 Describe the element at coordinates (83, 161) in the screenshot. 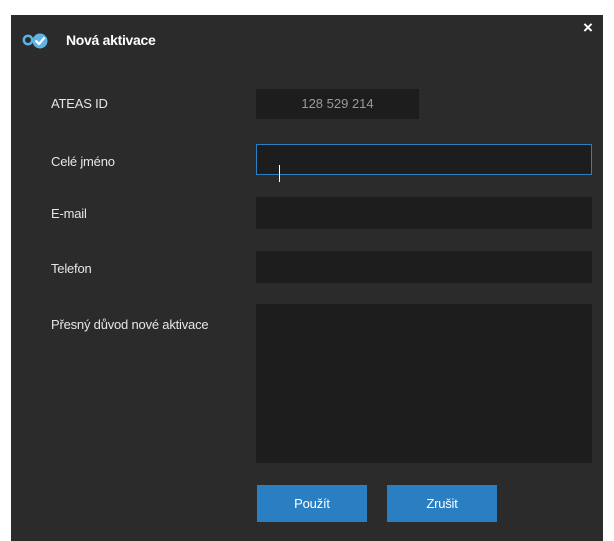

I see `full-name-label: Celé jméno` at that location.